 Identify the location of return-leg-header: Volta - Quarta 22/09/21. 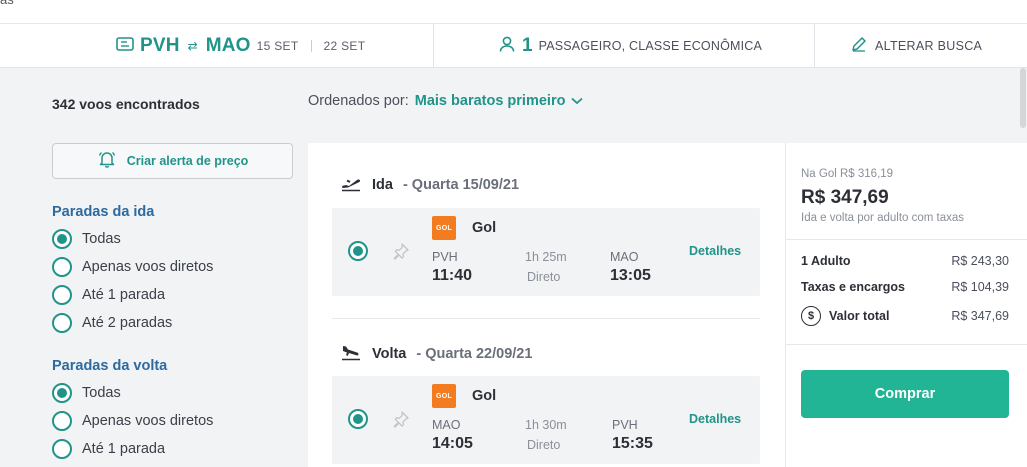
(436, 354).